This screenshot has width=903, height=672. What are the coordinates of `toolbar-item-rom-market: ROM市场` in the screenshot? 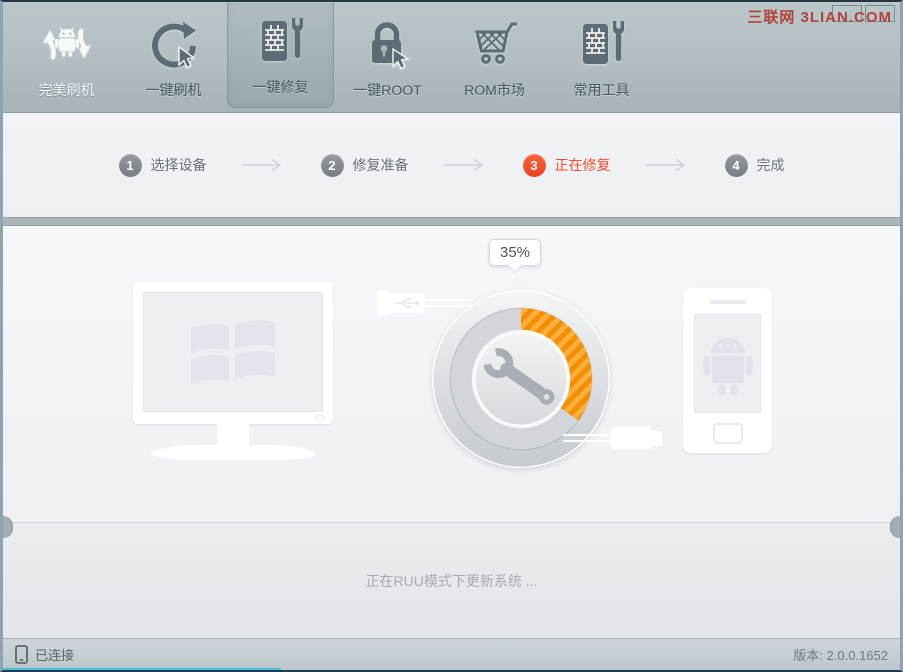 It's located at (494, 57).